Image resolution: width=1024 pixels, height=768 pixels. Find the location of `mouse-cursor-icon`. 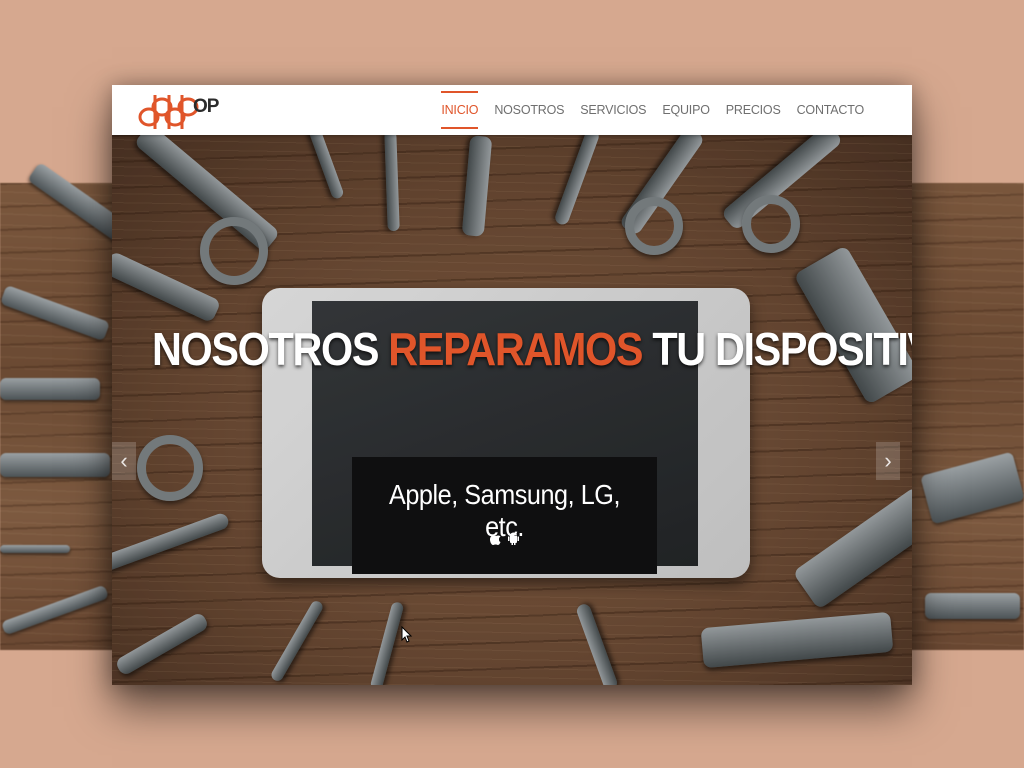

mouse-cursor-icon is located at coordinates (407, 634).